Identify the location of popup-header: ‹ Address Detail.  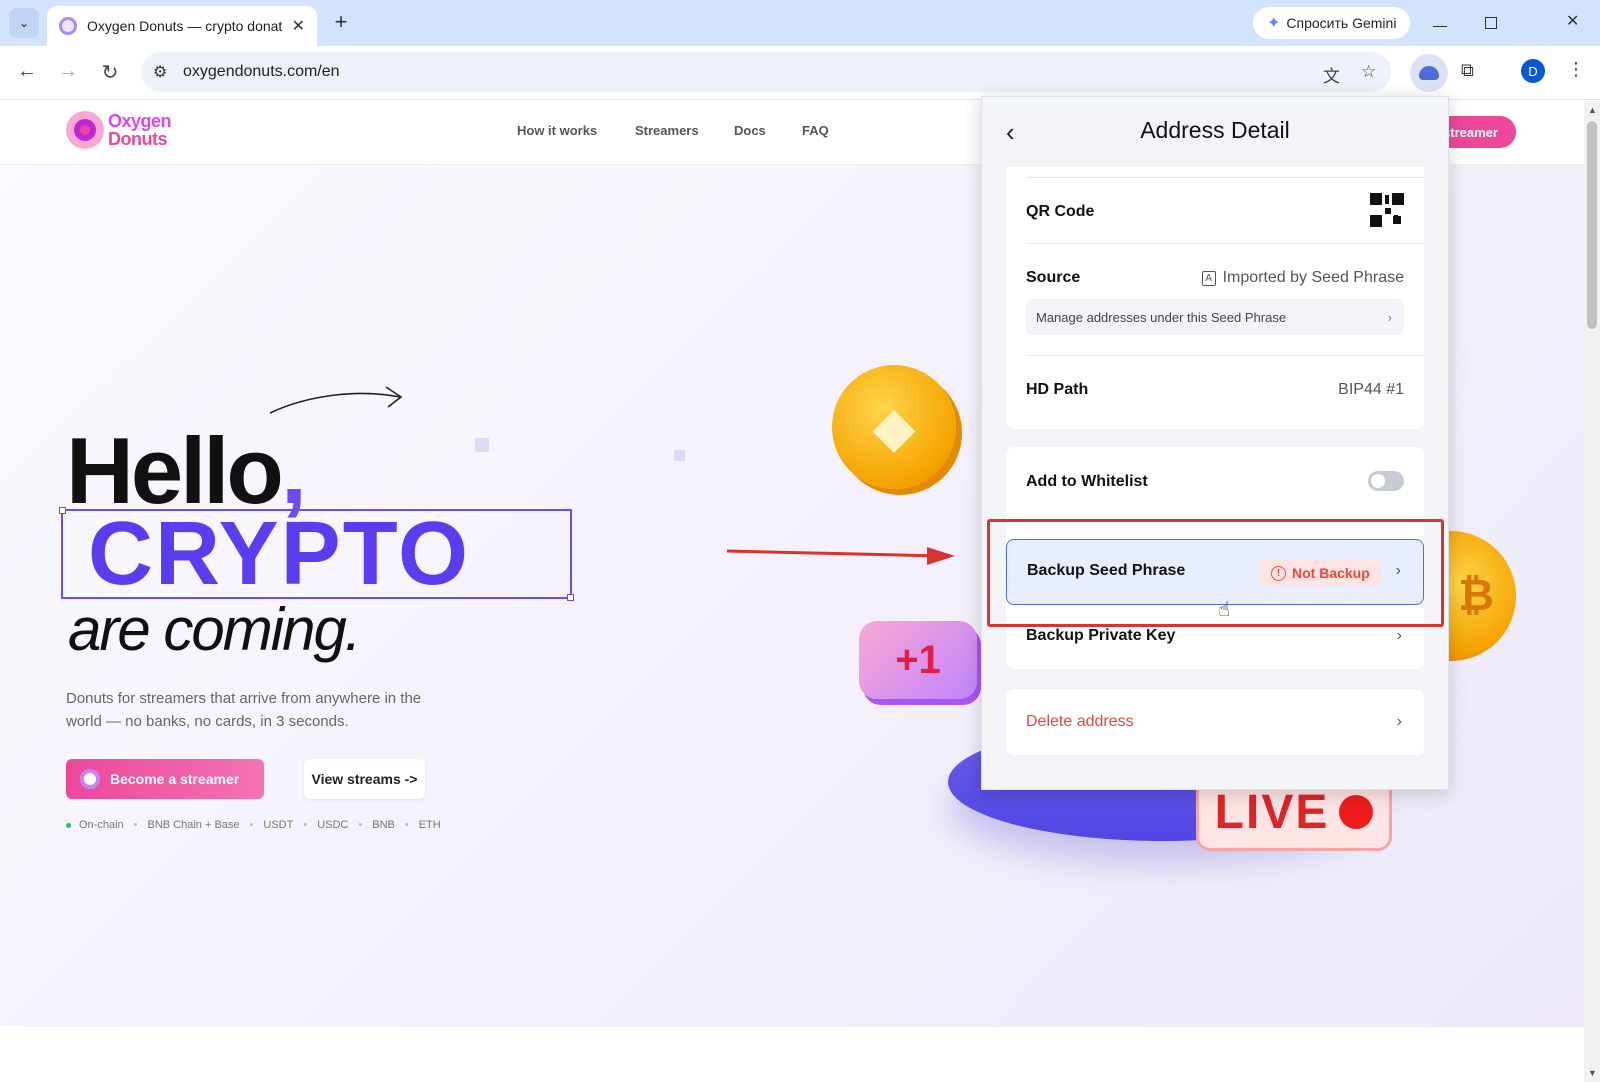
(1215, 133).